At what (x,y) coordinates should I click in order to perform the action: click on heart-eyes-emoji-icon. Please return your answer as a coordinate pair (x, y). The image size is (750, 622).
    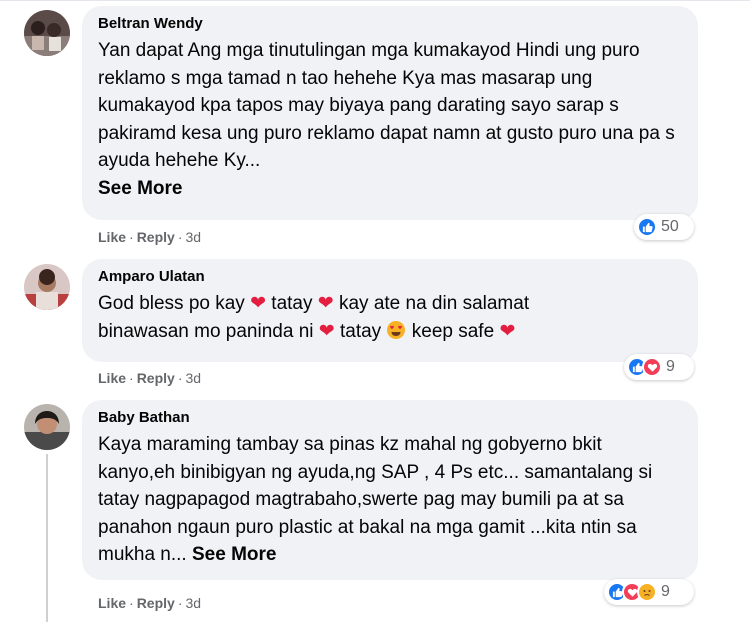
    Looking at the image, I should click on (398, 331).